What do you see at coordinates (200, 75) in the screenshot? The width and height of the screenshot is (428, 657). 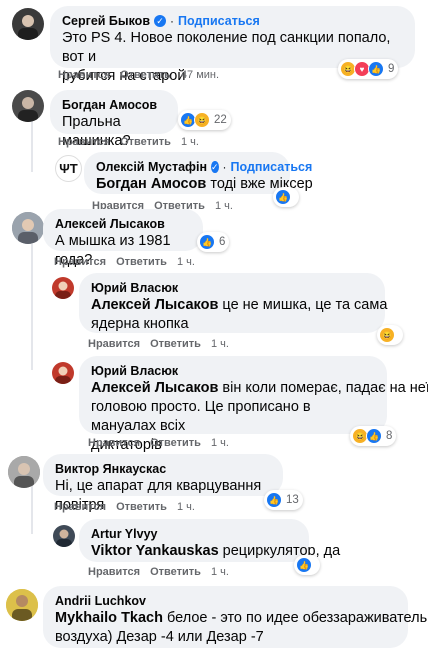 I see `comment-time: 47 мин.` at bounding box center [200, 75].